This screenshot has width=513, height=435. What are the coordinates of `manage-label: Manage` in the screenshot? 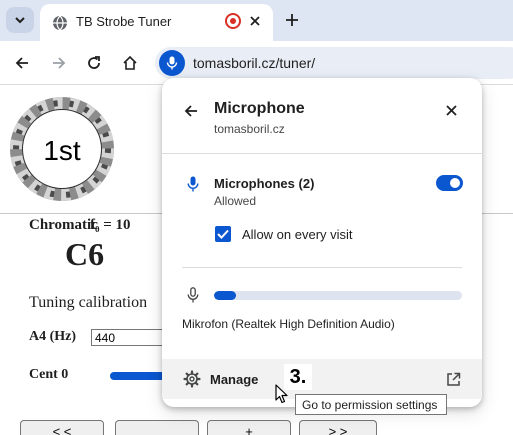 It's located at (234, 379).